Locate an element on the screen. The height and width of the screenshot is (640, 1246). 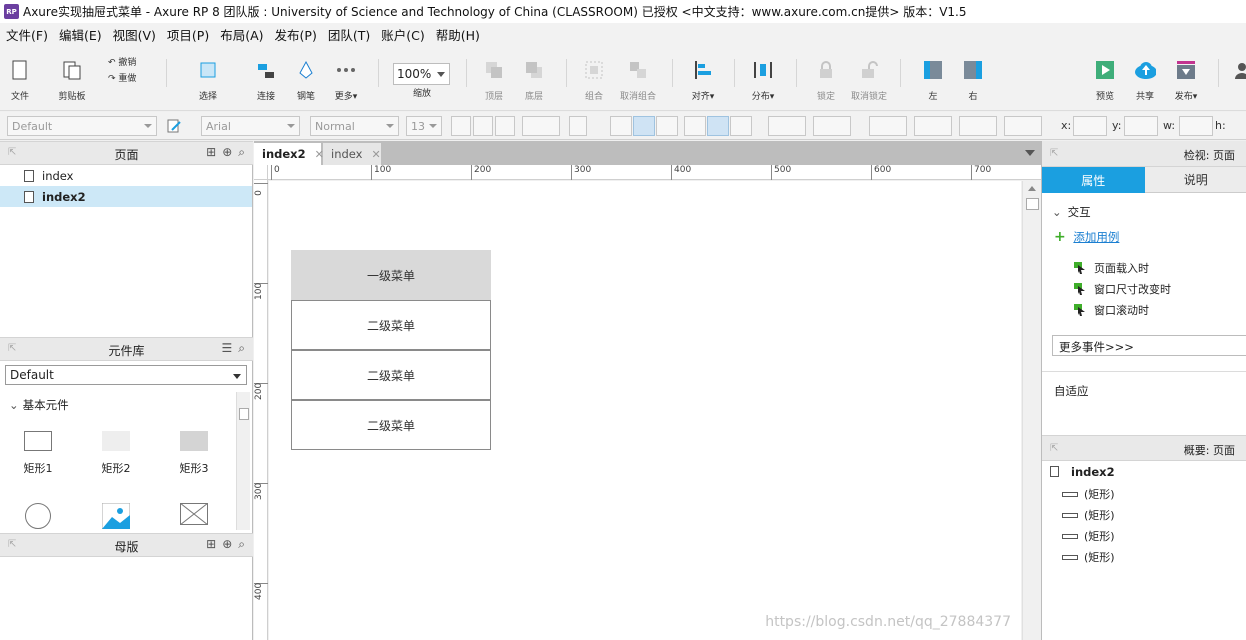
event-window-scroll: 窗口滚动时 is located at coordinates (1111, 310).